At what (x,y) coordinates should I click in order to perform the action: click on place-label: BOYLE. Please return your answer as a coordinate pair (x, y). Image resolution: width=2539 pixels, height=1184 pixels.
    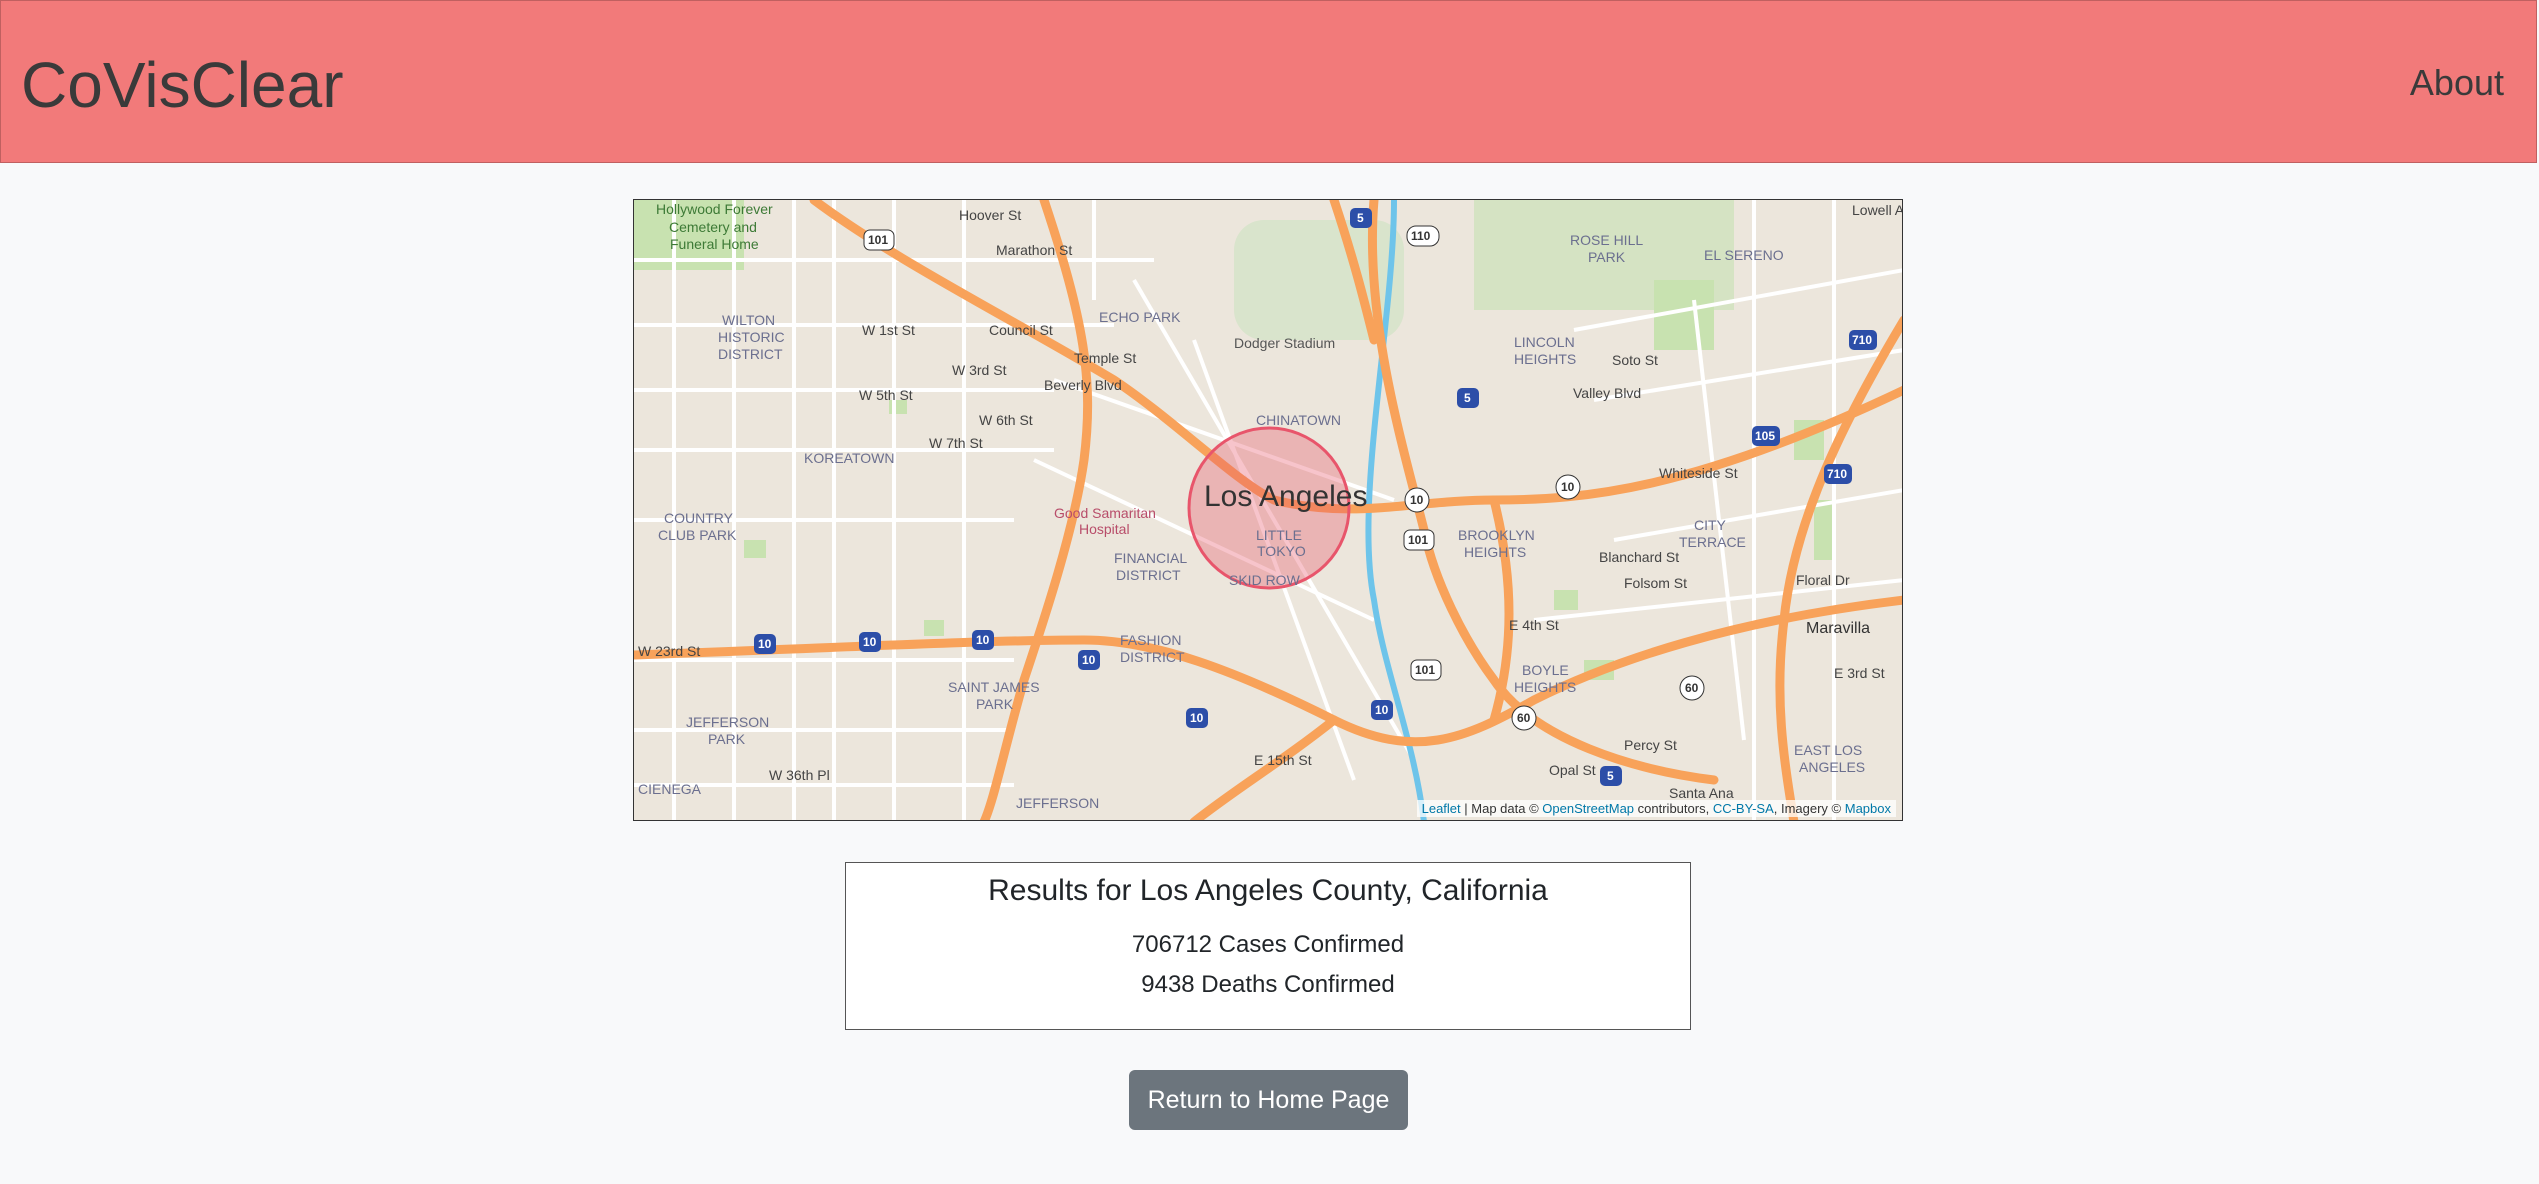
    Looking at the image, I should click on (1545, 670).